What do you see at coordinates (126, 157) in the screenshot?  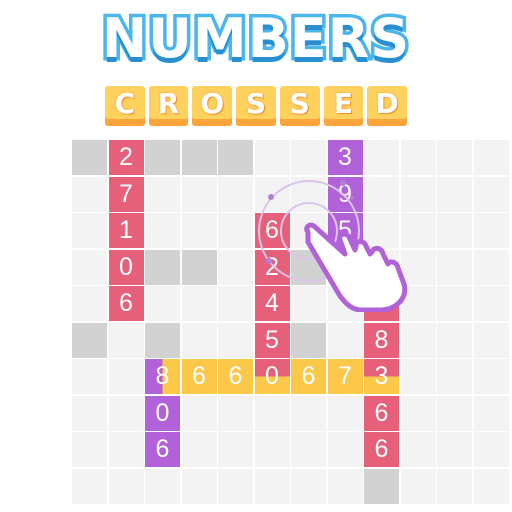 I see `number-tile: 2` at bounding box center [126, 157].